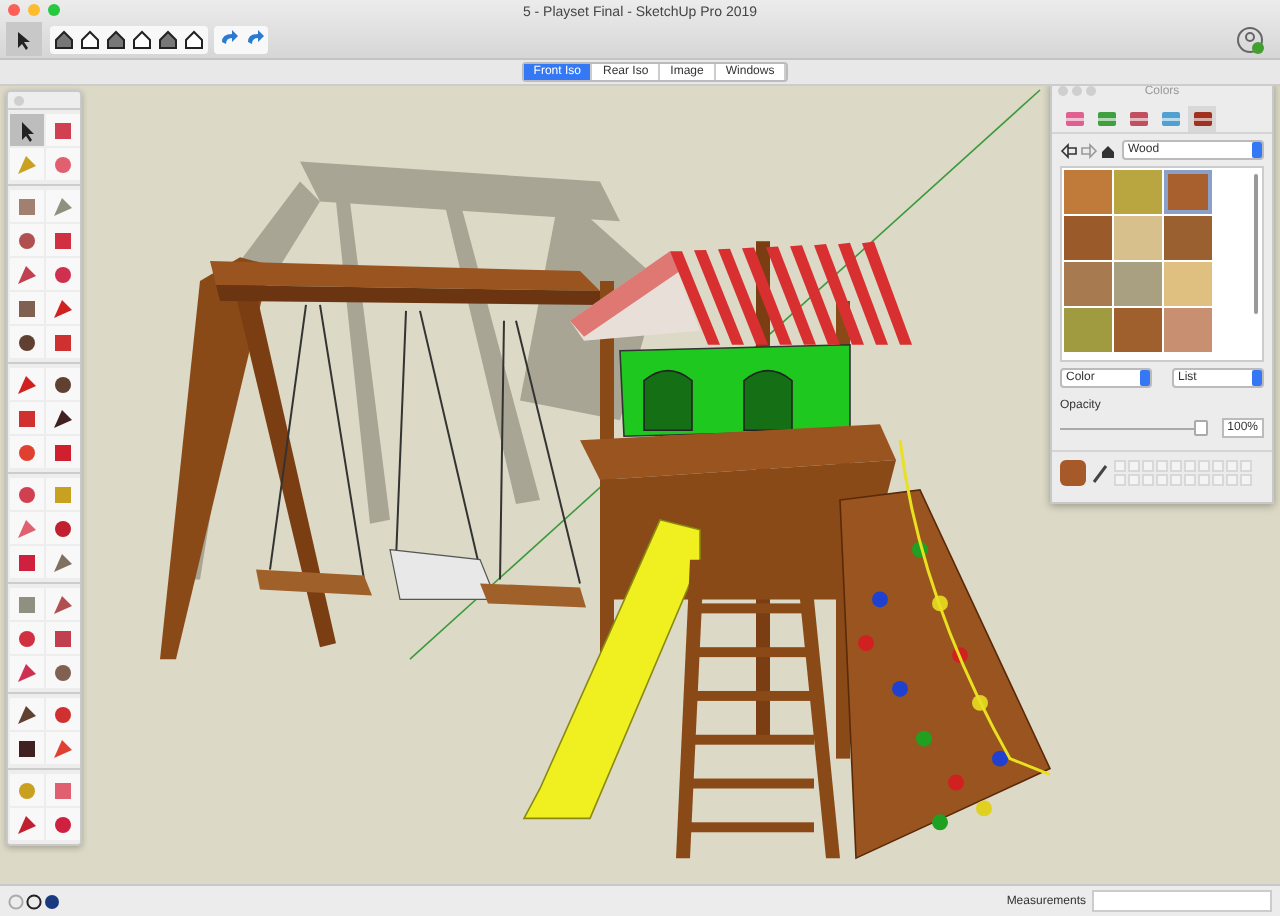  Describe the element at coordinates (1256, 244) in the screenshot. I see `scrollbar` at that location.